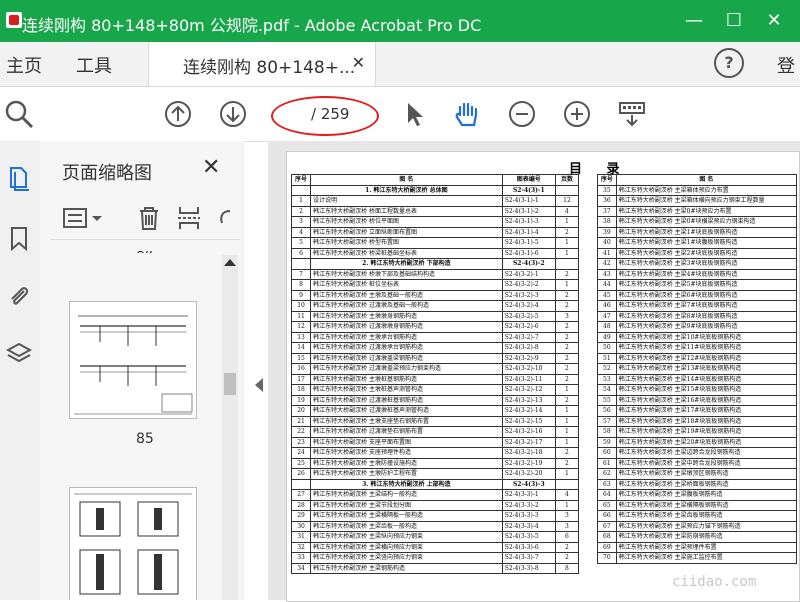 This screenshot has height=602, width=800. Describe the element at coordinates (528, 243) in the screenshot. I see `row-code: S2-4(3-1)-5` at that location.